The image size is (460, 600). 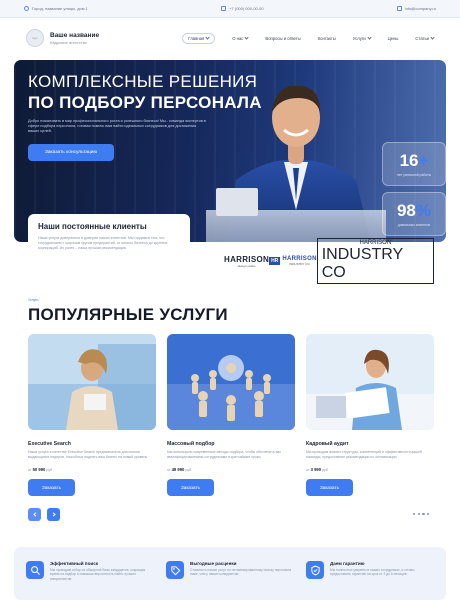 I want to click on address-text: Город, название улицы, дом 1, so click(x=60, y=8).